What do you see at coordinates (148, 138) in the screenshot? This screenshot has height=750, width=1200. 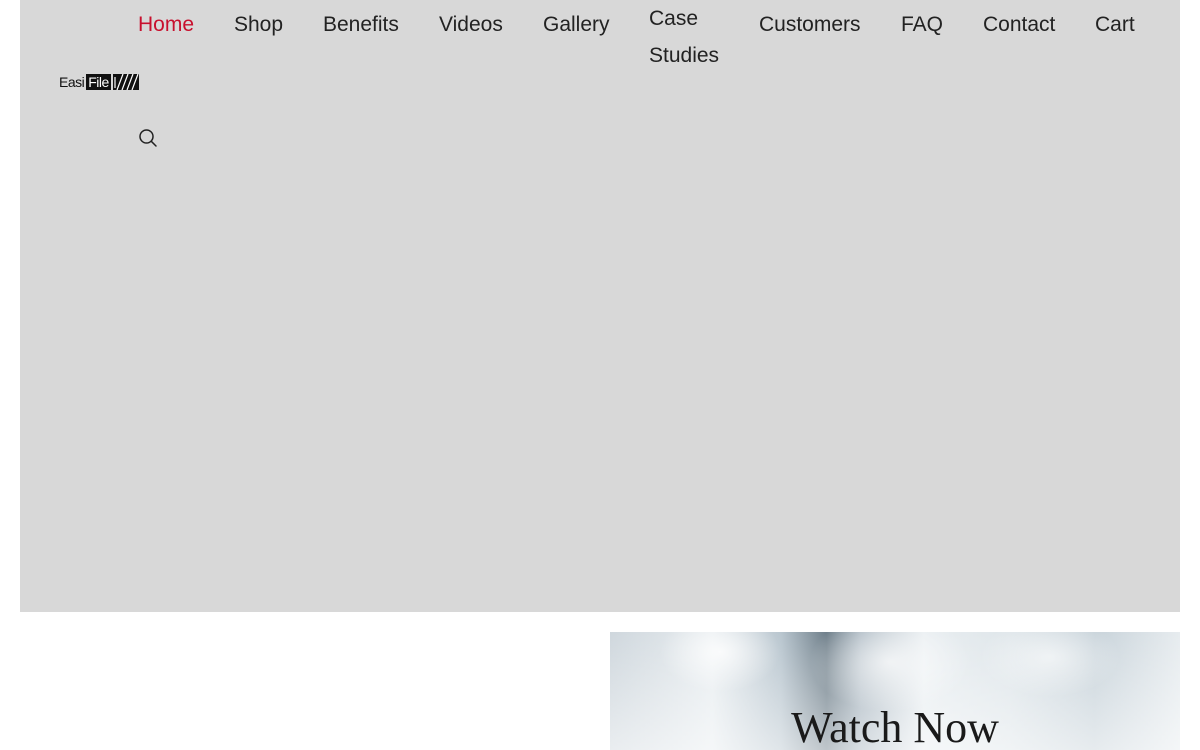 I see `search-icon` at bounding box center [148, 138].